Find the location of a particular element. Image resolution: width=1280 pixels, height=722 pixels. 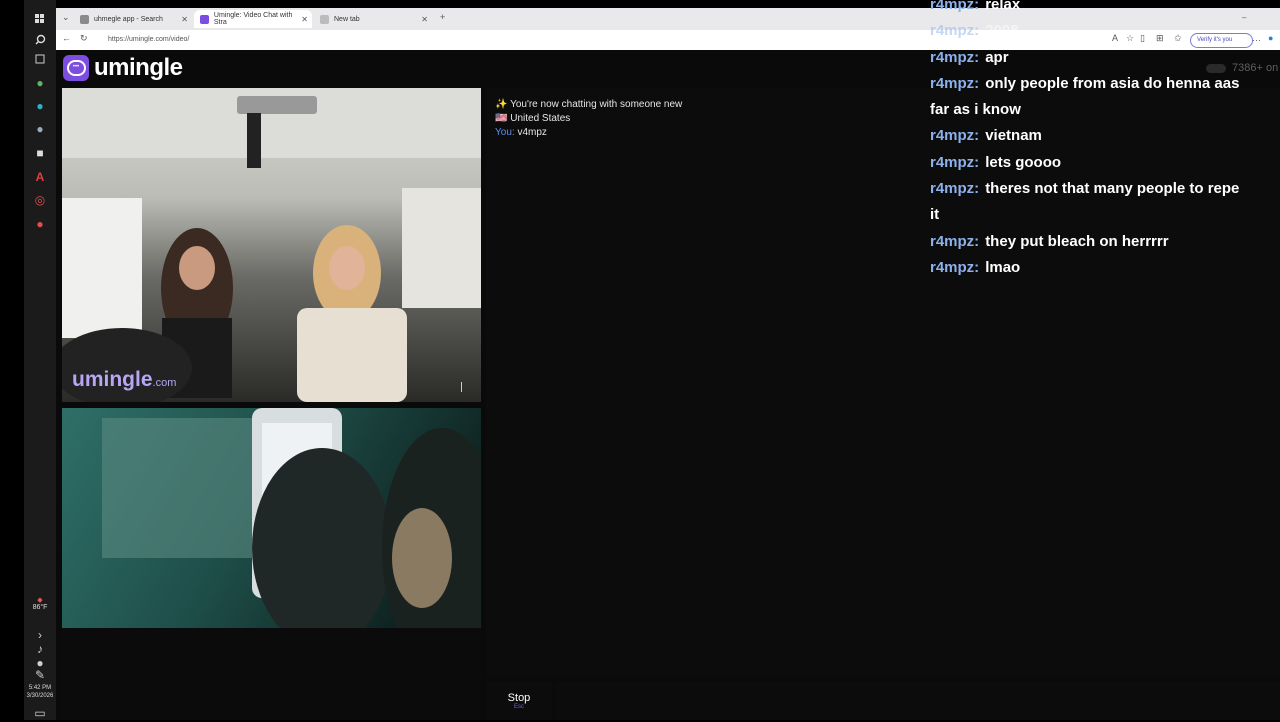

chat-text: they put bleach on herrrrr is located at coordinates (1077, 241).